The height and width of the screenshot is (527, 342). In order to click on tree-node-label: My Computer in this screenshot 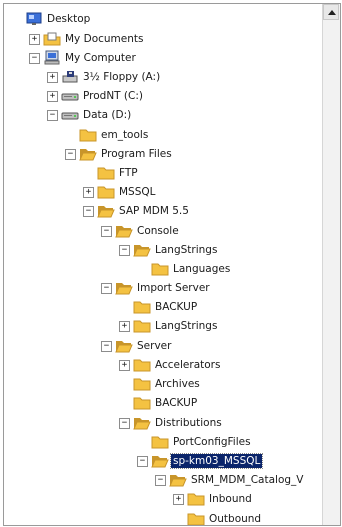, I will do `click(100, 58)`.